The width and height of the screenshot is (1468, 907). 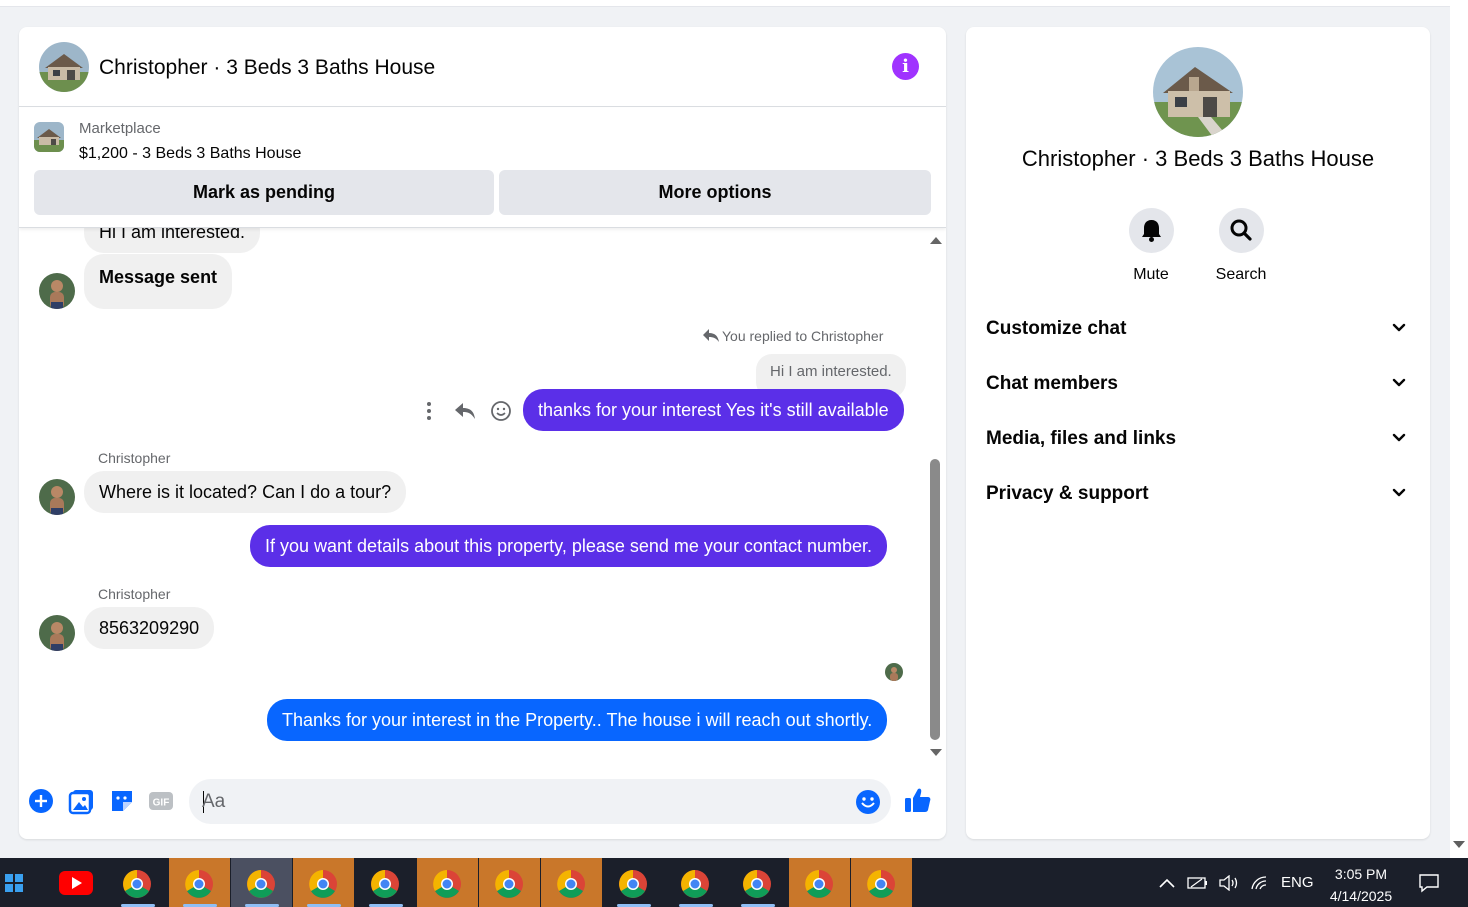 What do you see at coordinates (918, 800) in the screenshot?
I see `thumbs-up-icon` at bounding box center [918, 800].